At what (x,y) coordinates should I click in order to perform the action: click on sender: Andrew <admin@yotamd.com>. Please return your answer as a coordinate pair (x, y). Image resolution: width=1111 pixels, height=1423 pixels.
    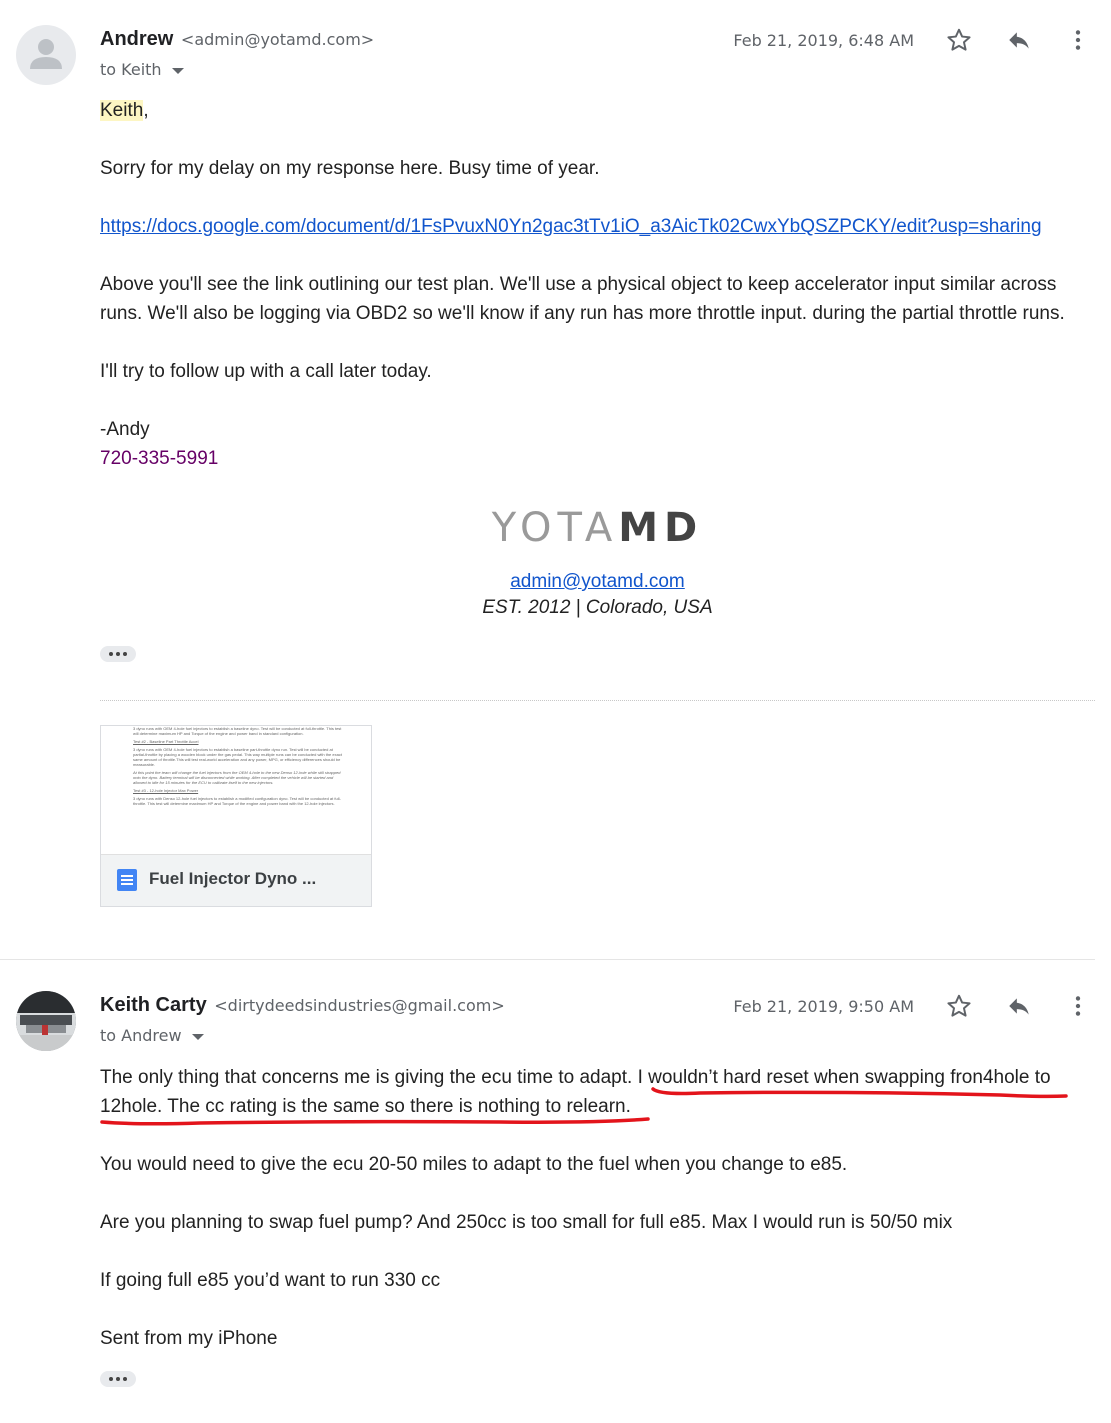
    Looking at the image, I should click on (237, 39).